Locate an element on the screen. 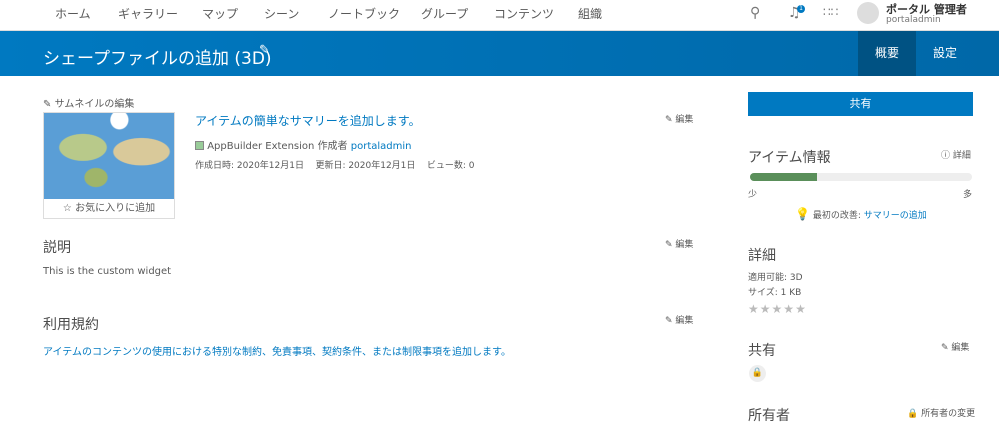 This screenshot has height=425, width=999. view-count: ビュー数: 0 is located at coordinates (450, 166).